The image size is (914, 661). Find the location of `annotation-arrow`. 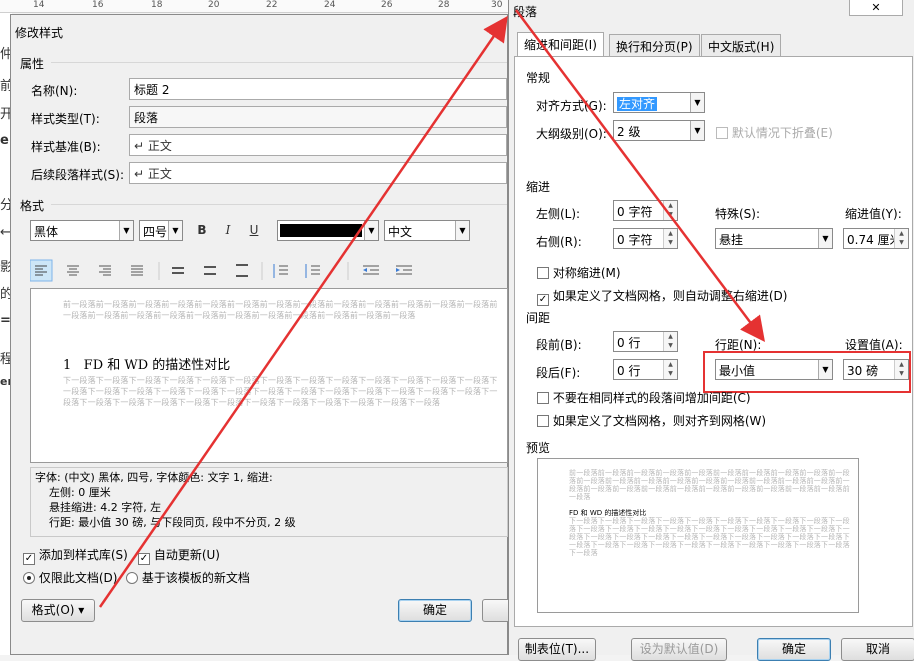

annotation-arrow is located at coordinates (640, 175).